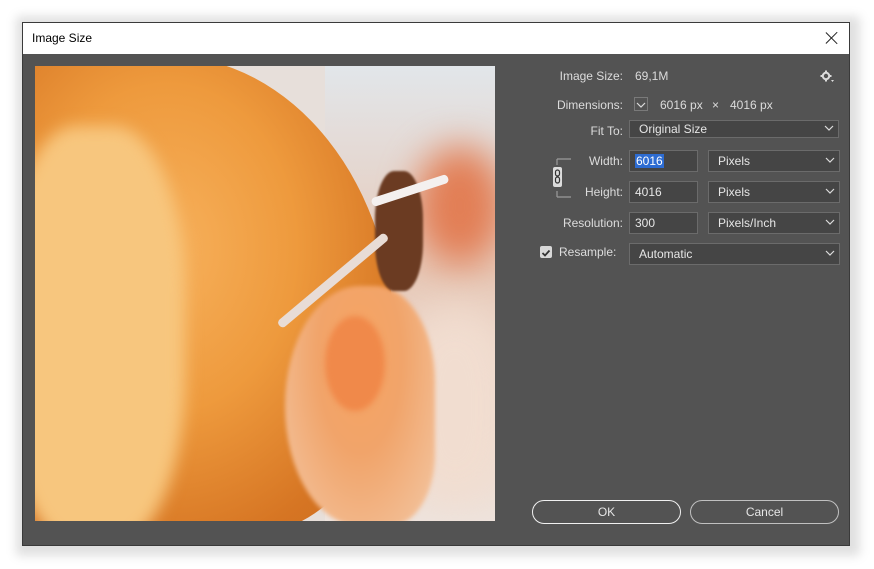 The width and height of the screenshot is (874, 569). What do you see at coordinates (62, 38) in the screenshot?
I see `window-title: Image Size` at bounding box center [62, 38].